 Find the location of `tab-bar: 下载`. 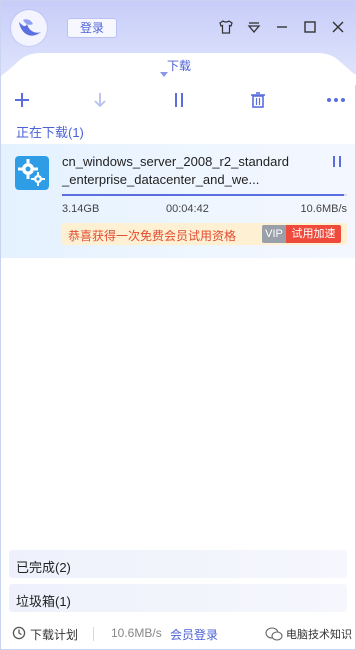

tab-bar: 下载 is located at coordinates (178, 68).